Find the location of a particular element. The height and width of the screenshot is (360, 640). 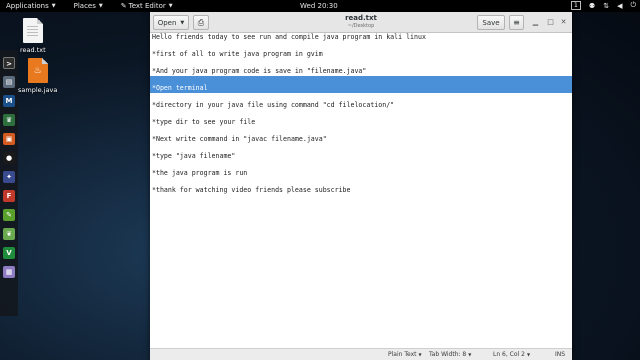

files-icon: ▤ is located at coordinates (9, 82).